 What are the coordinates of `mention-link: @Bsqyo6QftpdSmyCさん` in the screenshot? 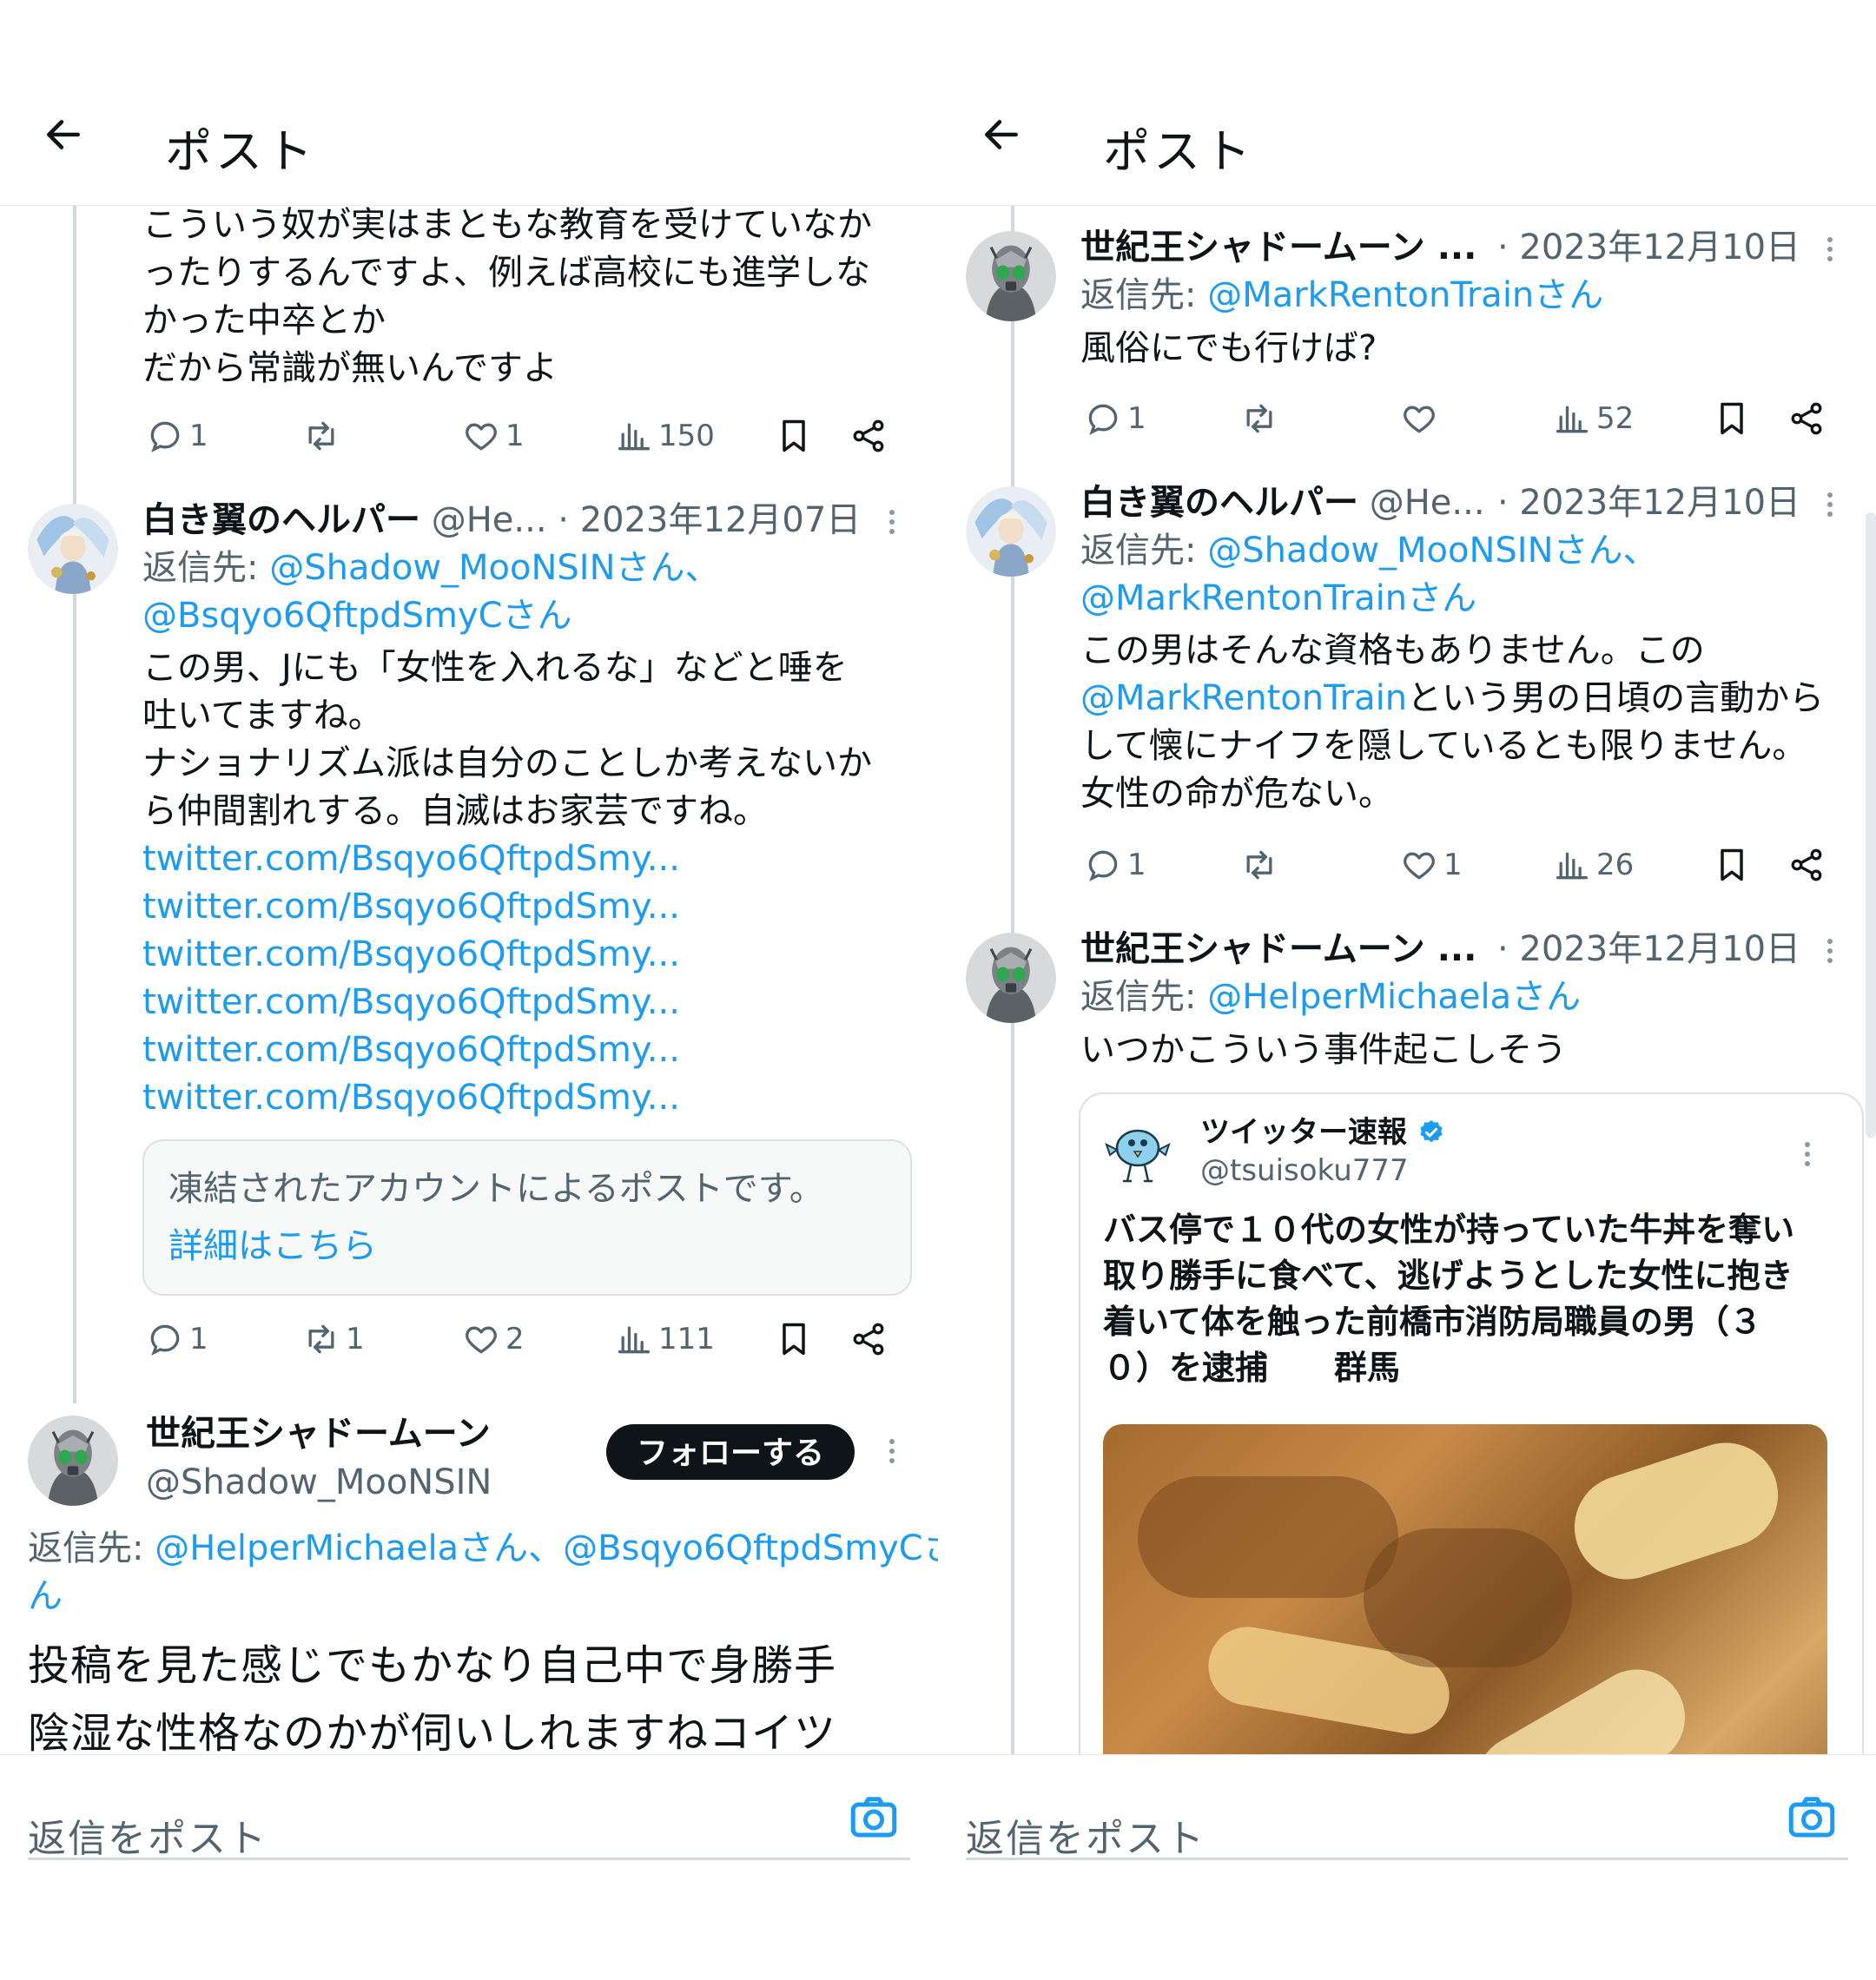 It's located at (357, 616).